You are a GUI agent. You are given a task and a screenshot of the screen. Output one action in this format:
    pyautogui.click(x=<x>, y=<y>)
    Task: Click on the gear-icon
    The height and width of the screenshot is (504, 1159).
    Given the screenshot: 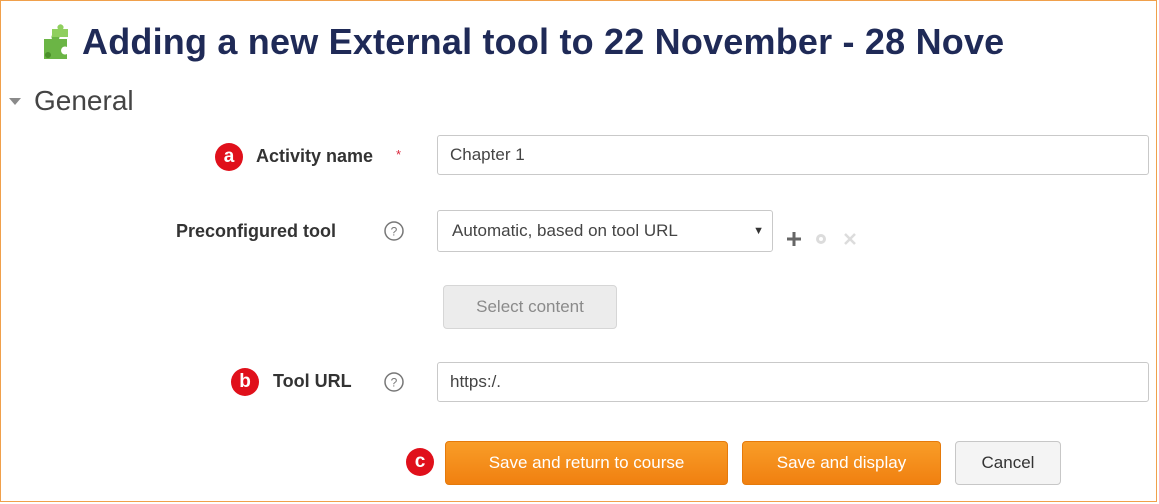 What is the action you would take?
    pyautogui.click(x=821, y=239)
    